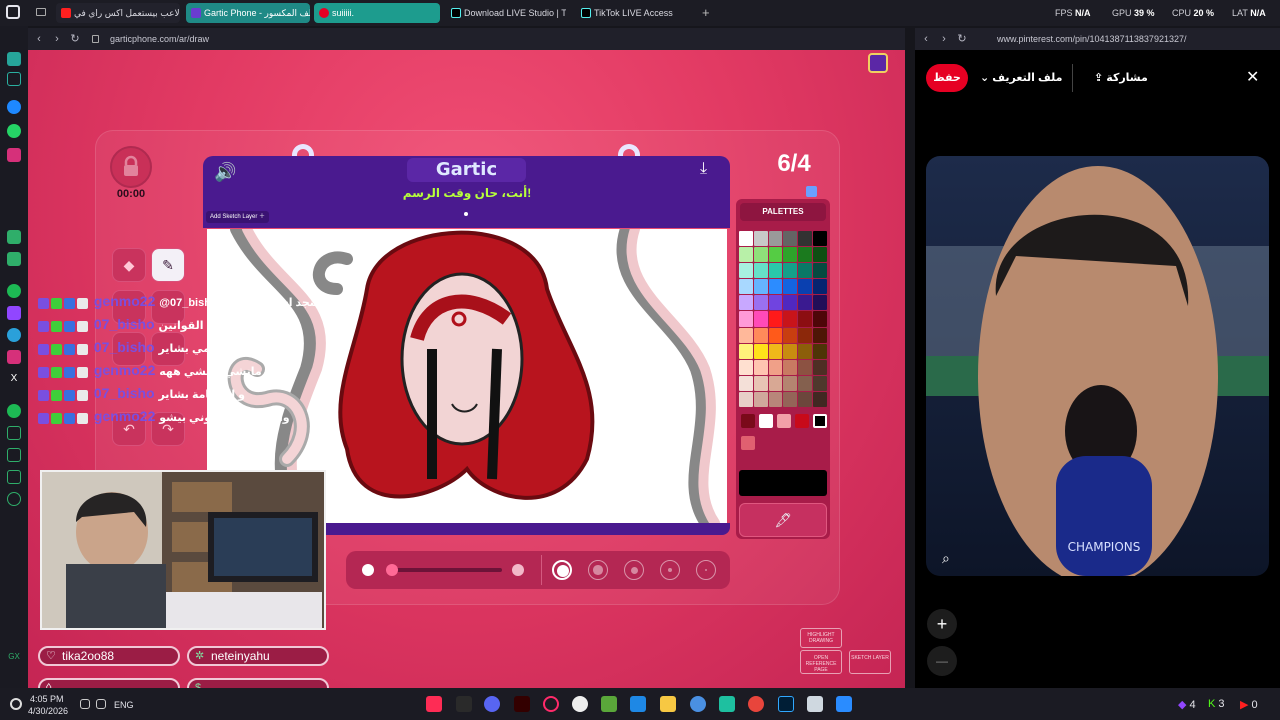 This screenshot has height=720, width=1280. I want to click on start-icon, so click(844, 704).